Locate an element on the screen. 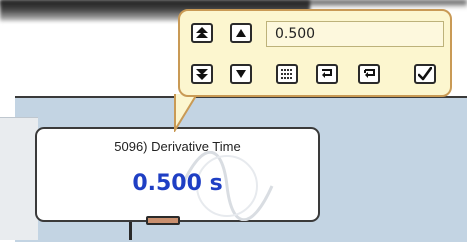 The image size is (467, 242). return-alt-button is located at coordinates (369, 74).